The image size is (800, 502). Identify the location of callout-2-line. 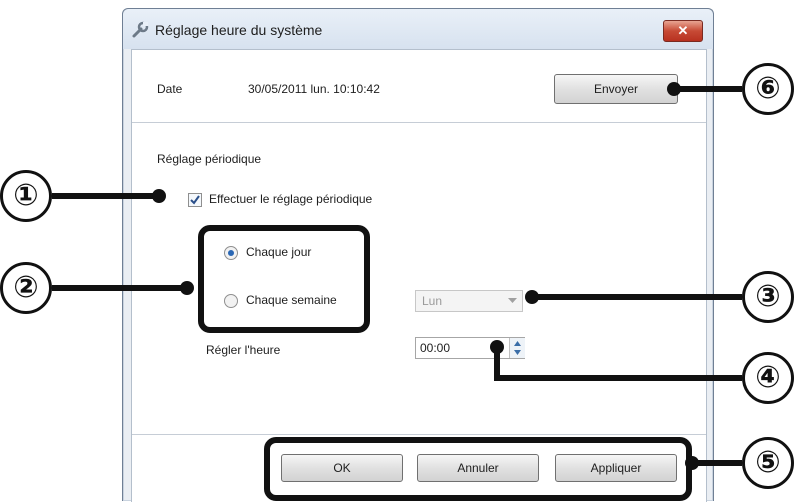
(122, 288).